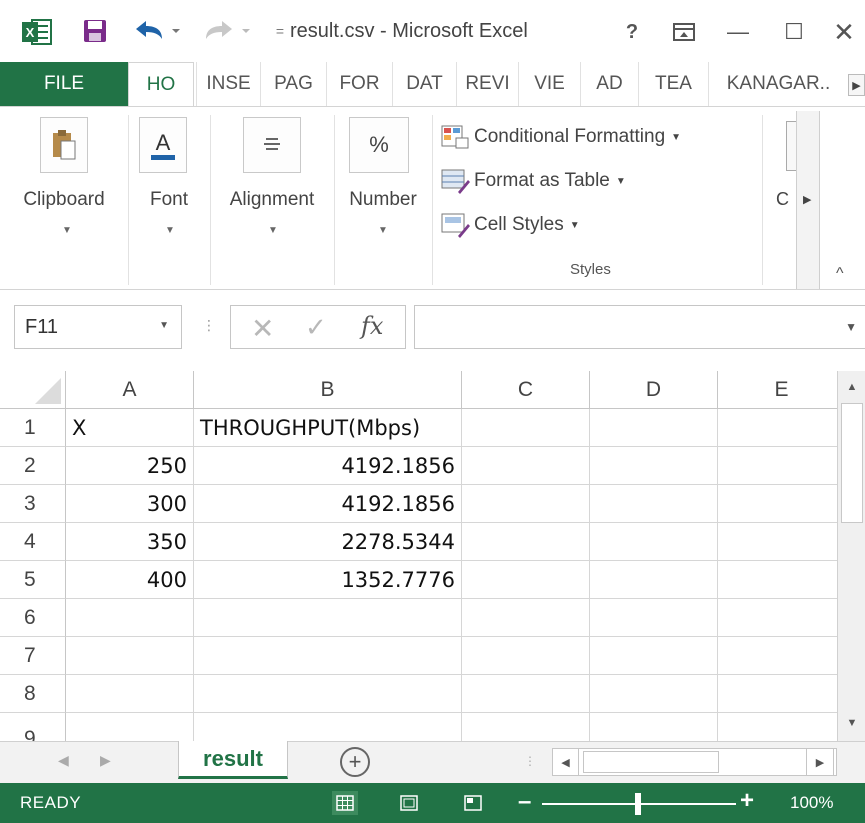  What do you see at coordinates (777, 428) in the screenshot?
I see `cell-e1` at bounding box center [777, 428].